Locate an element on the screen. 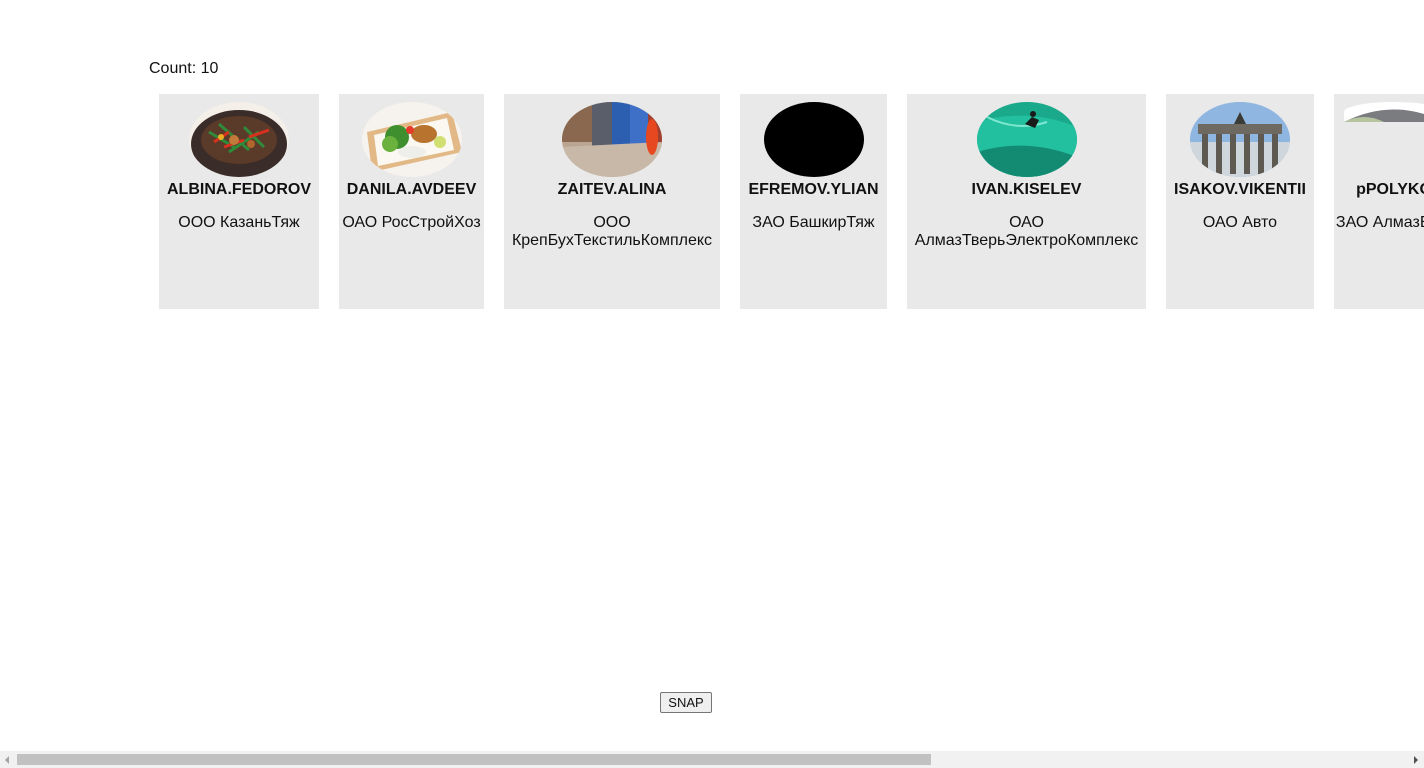  card-username: DANILA.AVDEEV is located at coordinates (411, 189).